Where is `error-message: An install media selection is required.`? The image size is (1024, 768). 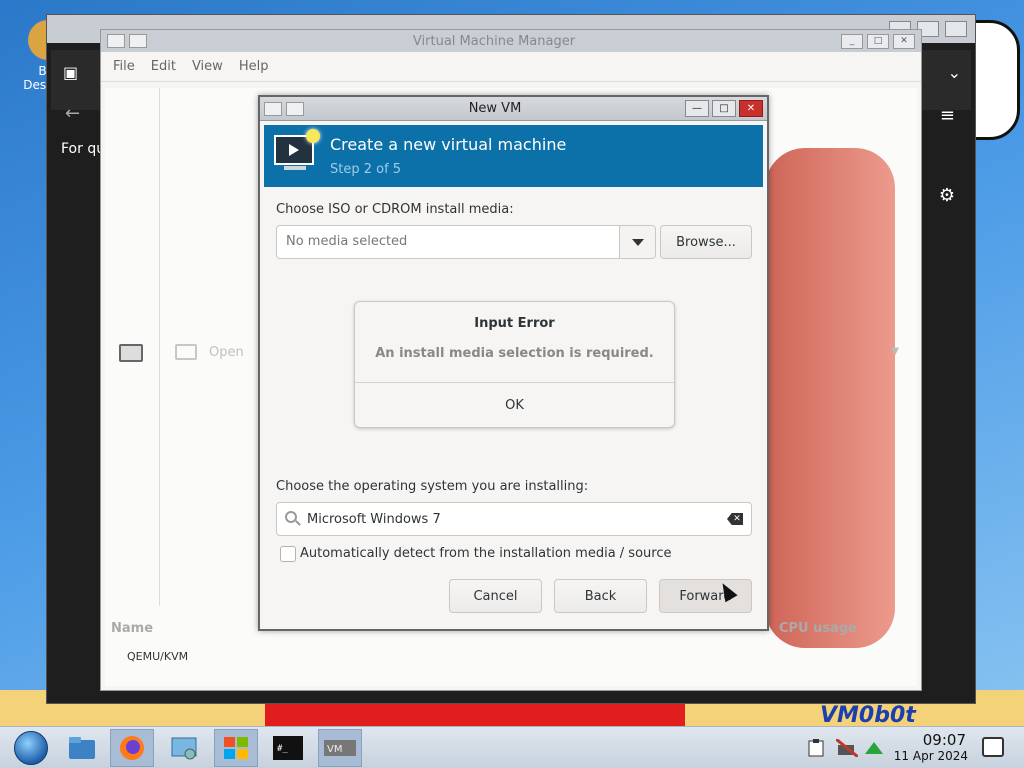 error-message: An install media selection is required. is located at coordinates (514, 353).